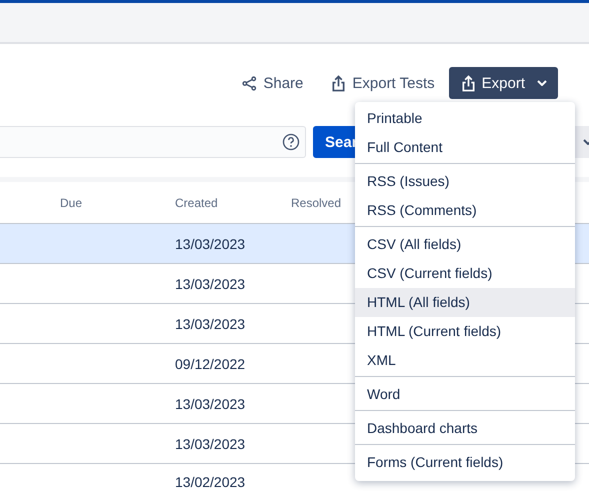  Describe the element at coordinates (210, 482) in the screenshot. I see `table-cell-text: 13/02/2023` at that location.